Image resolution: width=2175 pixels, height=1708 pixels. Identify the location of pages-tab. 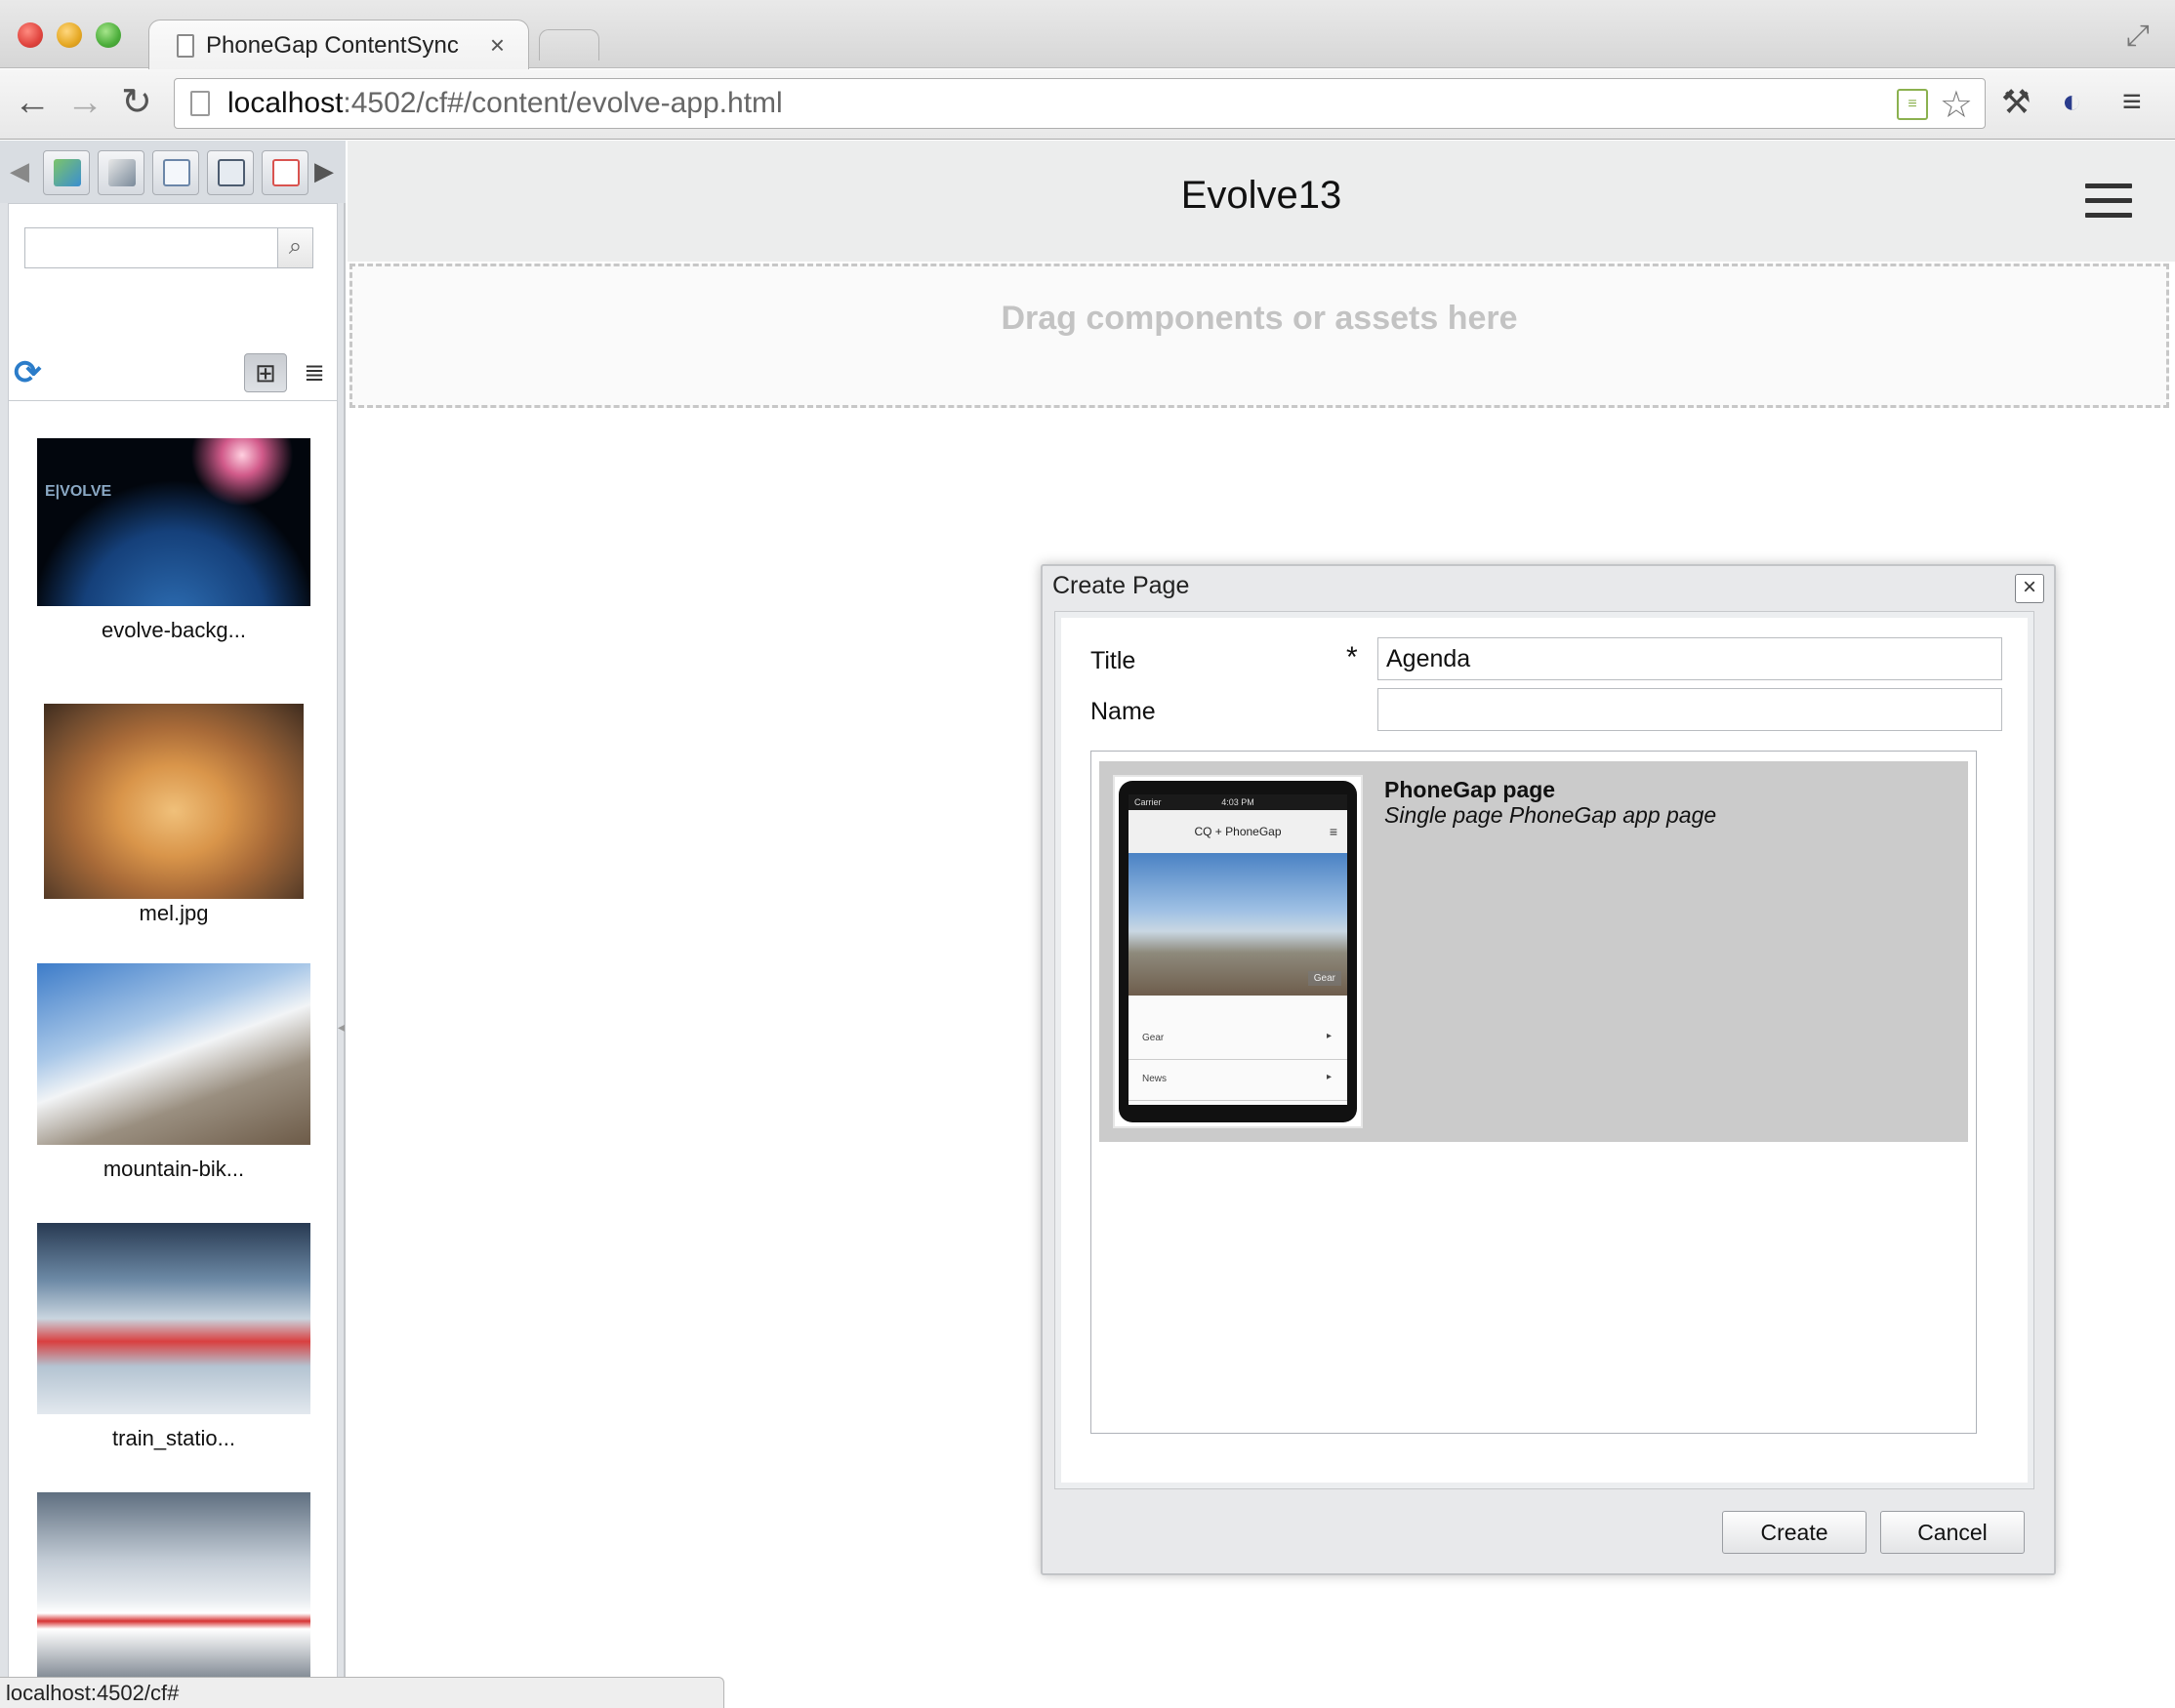
(175, 172).